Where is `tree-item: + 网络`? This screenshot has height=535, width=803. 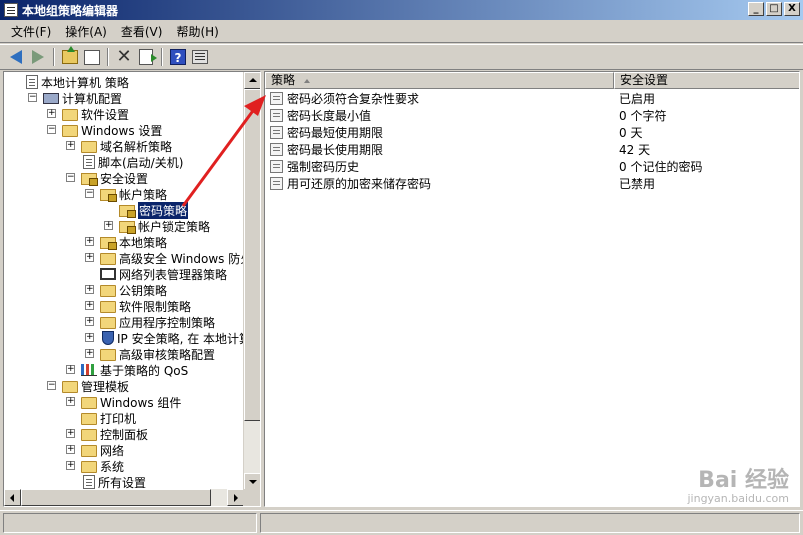
tree-item: + 网络 is located at coordinates (95, 450).